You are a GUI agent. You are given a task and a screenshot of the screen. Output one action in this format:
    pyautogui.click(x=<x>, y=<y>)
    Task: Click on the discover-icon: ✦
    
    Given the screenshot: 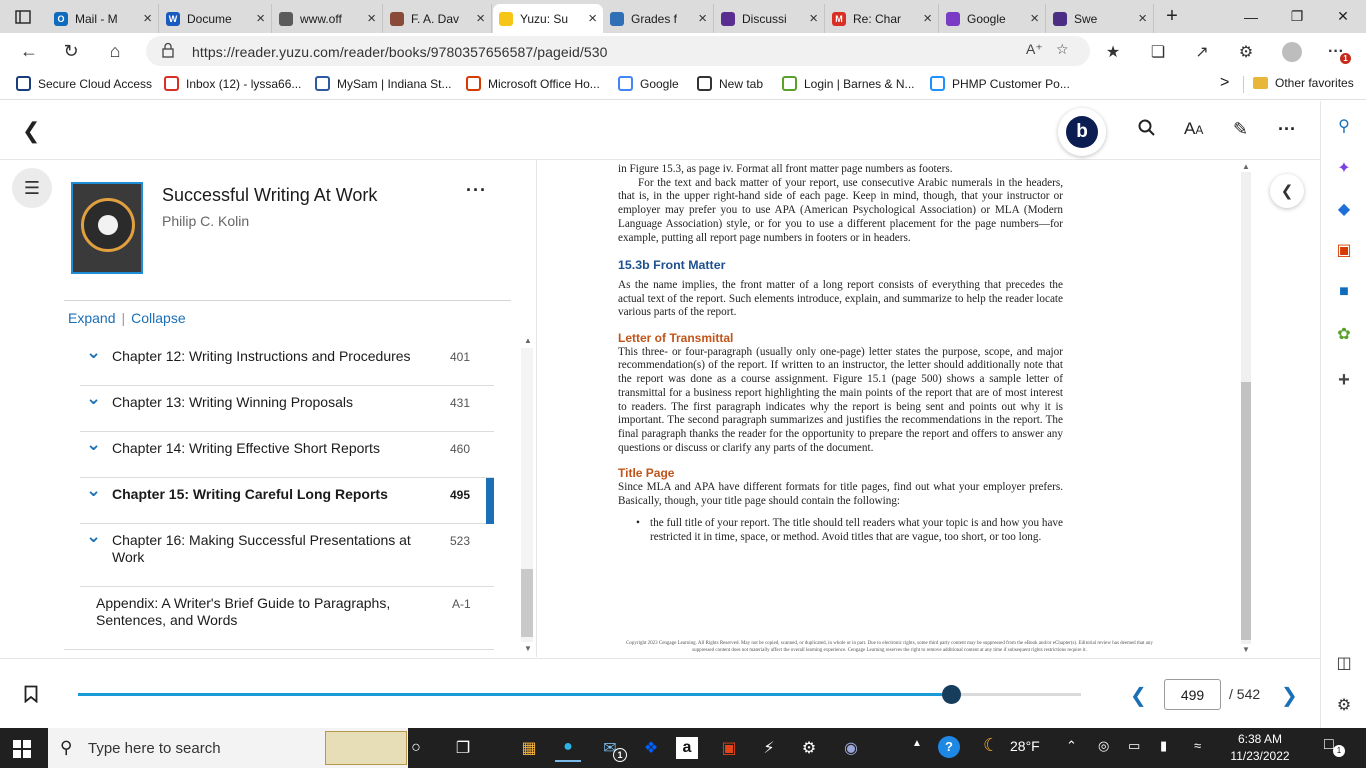 What is the action you would take?
    pyautogui.click(x=1344, y=168)
    